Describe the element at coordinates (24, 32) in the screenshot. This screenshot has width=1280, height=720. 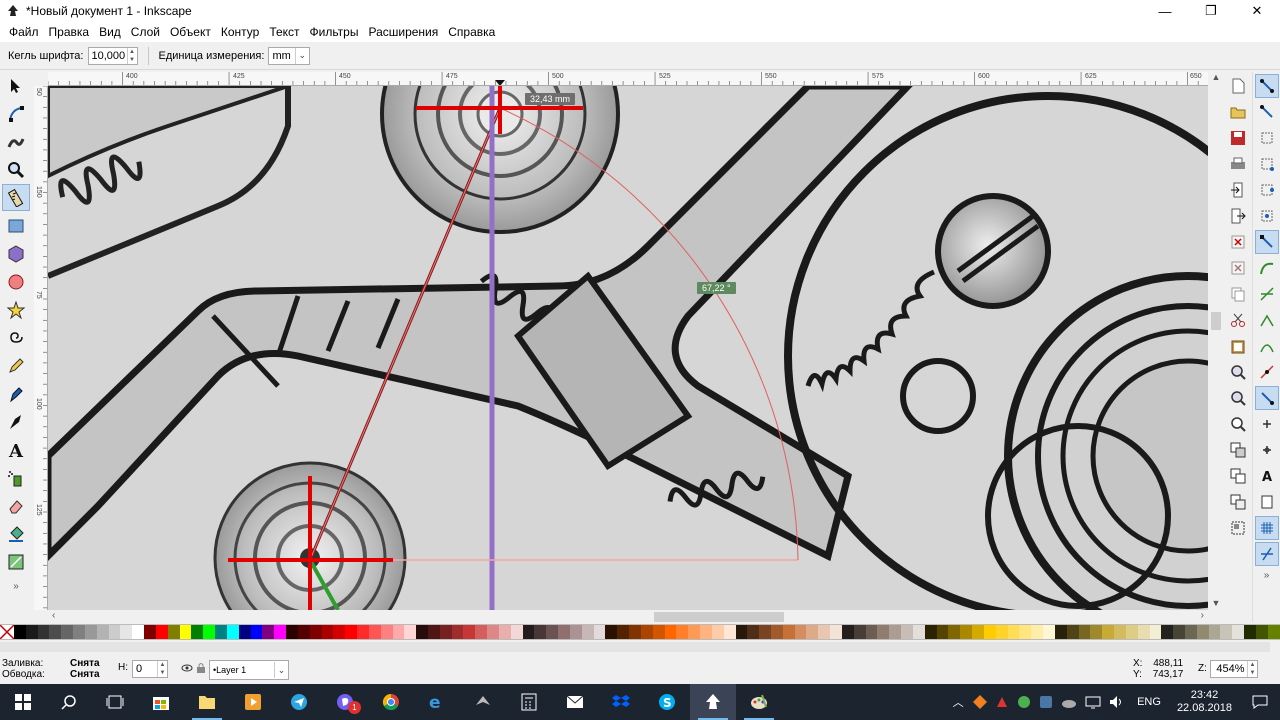
I see `menu-file: Файл` at that location.